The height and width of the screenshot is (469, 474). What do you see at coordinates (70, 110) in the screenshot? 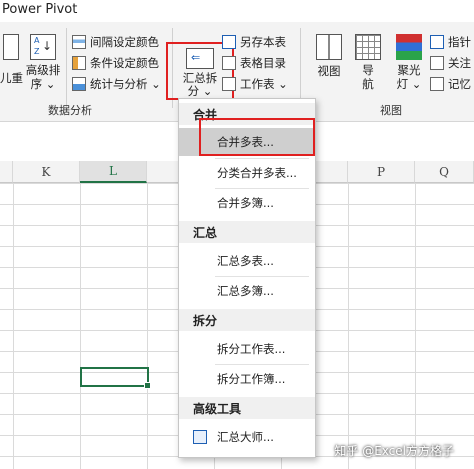
I see `data-analysis-group-label: 数据分析` at bounding box center [70, 110].